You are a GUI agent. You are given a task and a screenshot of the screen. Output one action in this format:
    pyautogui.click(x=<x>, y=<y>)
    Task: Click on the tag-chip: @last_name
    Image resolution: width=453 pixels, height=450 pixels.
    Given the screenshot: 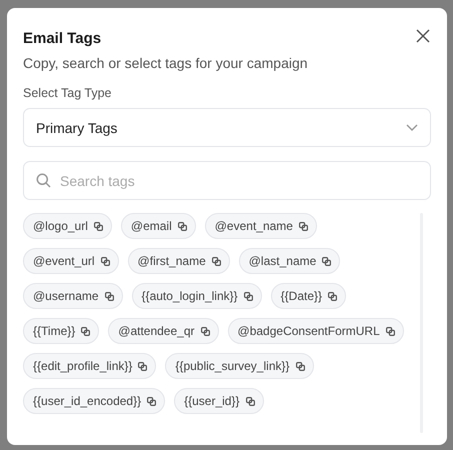 What is the action you would take?
    pyautogui.click(x=289, y=261)
    